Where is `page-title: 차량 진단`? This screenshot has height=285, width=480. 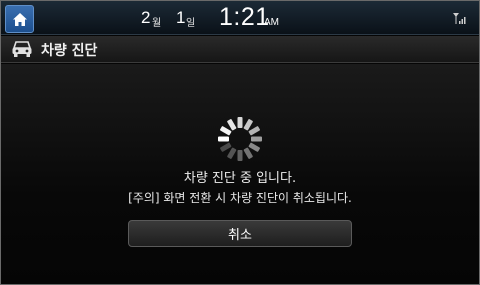 page-title: 차량 진단 is located at coordinates (69, 51).